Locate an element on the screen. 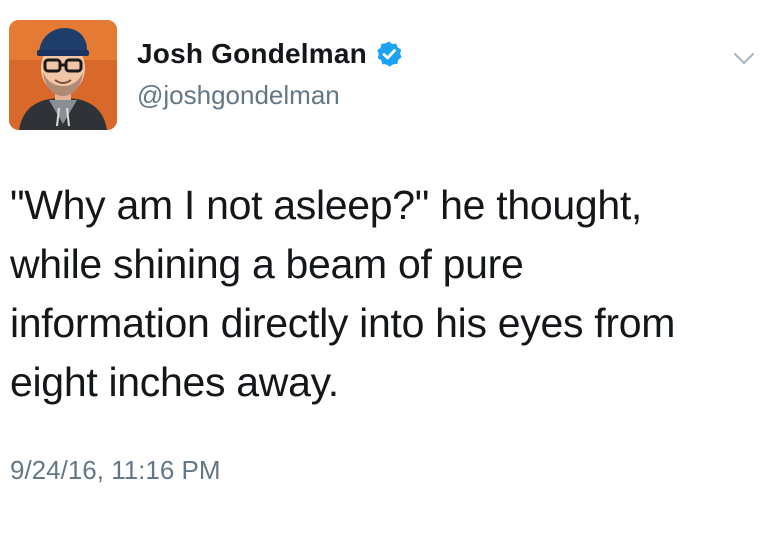  author-avatar is located at coordinates (63, 75).